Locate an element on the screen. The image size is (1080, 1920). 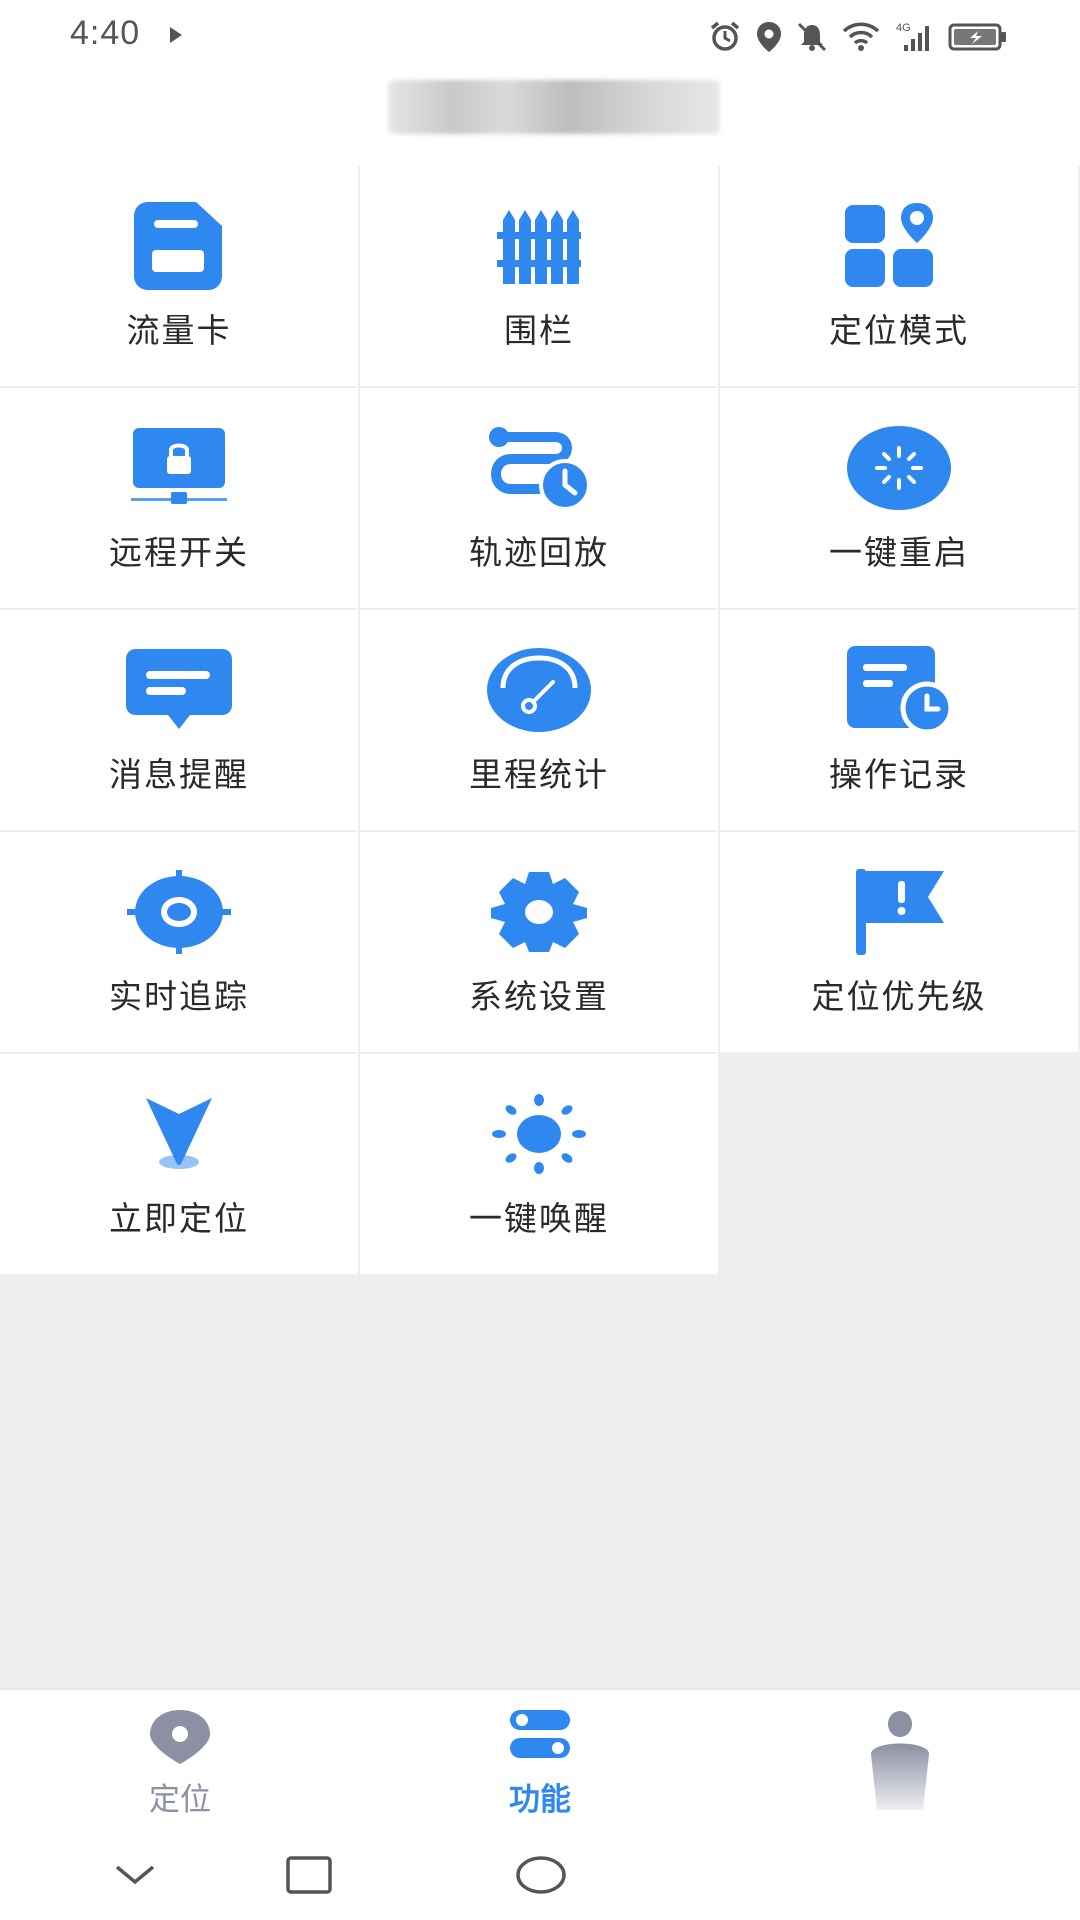
message-icon is located at coordinates (179, 690).